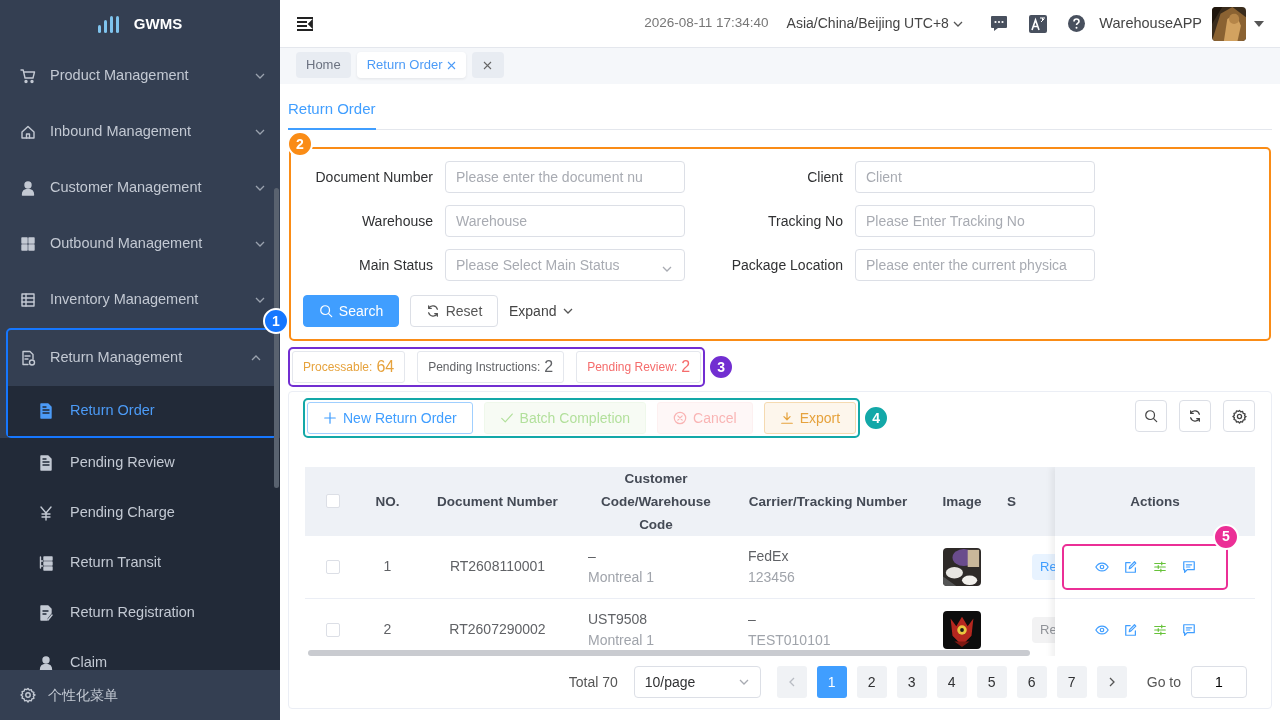 Image resolution: width=1280 pixels, height=720 pixels. What do you see at coordinates (116, 563) in the screenshot?
I see `sidebar-submenu-item: Return Transit` at bounding box center [116, 563].